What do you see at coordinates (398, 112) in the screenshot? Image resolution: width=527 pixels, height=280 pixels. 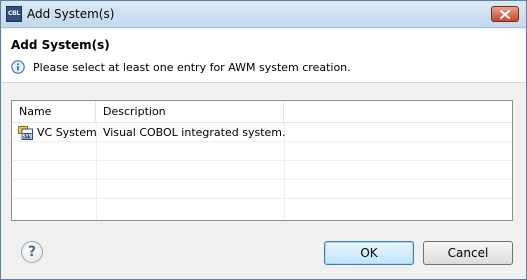 I see `column-header-empty` at bounding box center [398, 112].